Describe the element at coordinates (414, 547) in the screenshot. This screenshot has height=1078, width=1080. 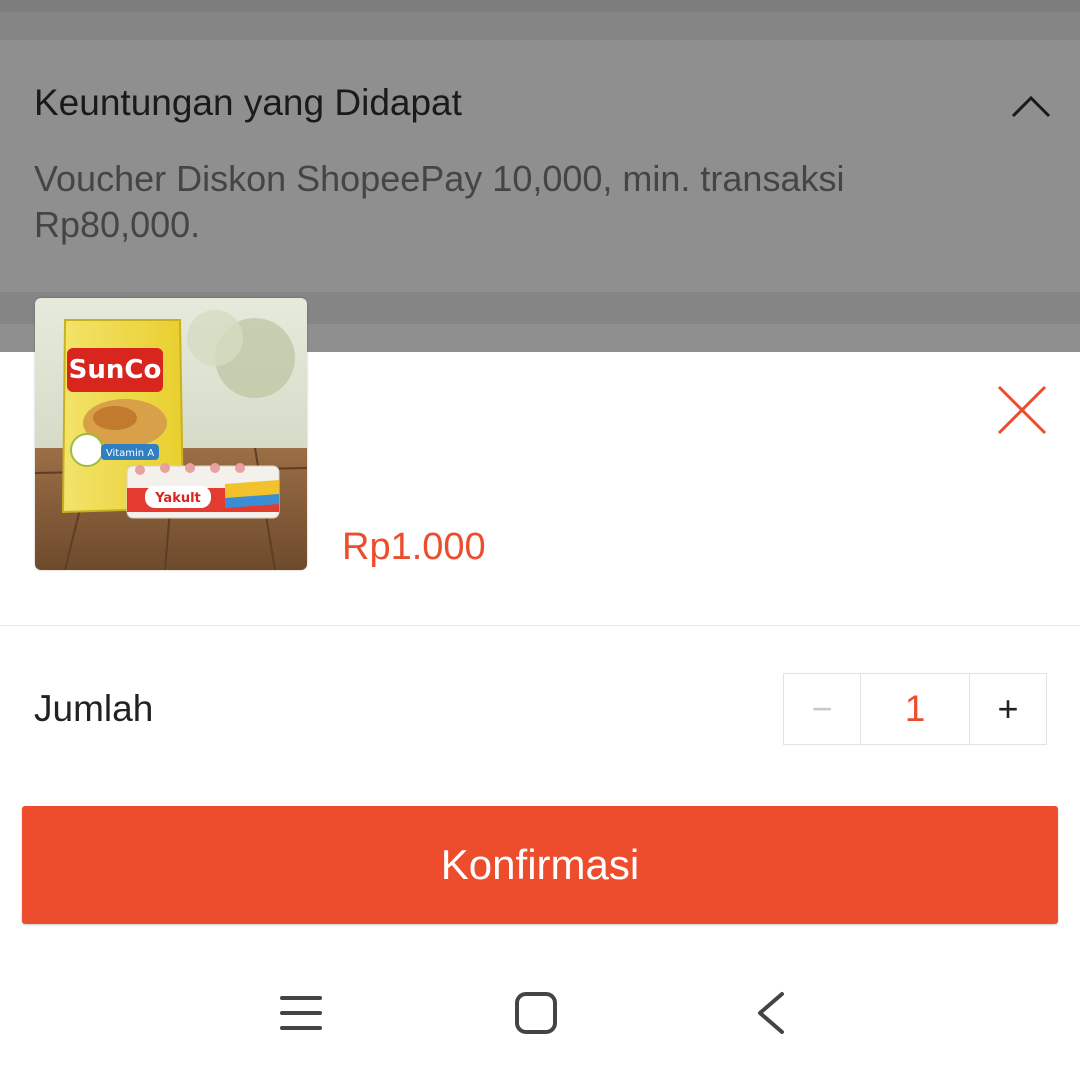
I see `product-price: Rp1.000` at that location.